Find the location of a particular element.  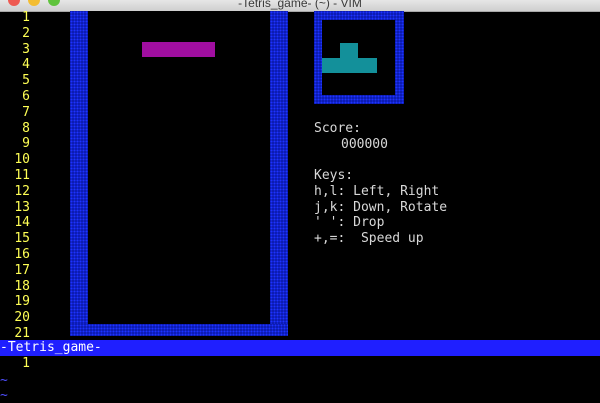

falling-piece is located at coordinates (178, 49).